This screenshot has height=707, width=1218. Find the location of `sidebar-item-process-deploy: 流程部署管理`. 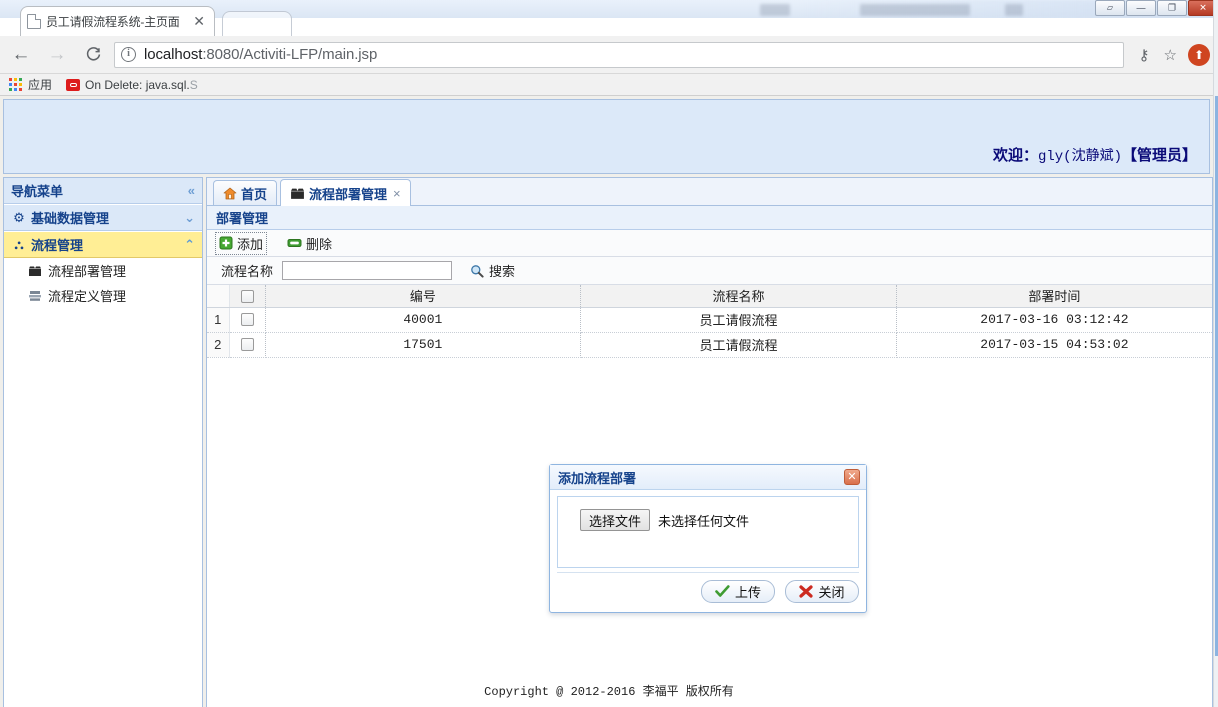

sidebar-item-process-deploy: 流程部署管理 is located at coordinates (103, 270).